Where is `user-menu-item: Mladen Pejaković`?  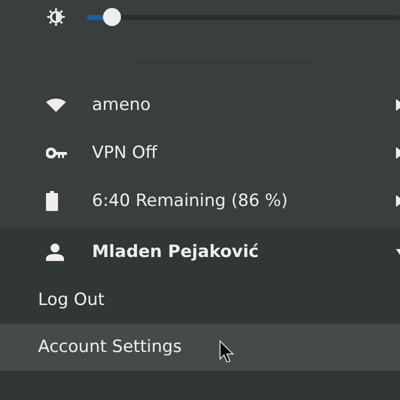
user-menu-item: Mladen Pejaković is located at coordinates (200, 252).